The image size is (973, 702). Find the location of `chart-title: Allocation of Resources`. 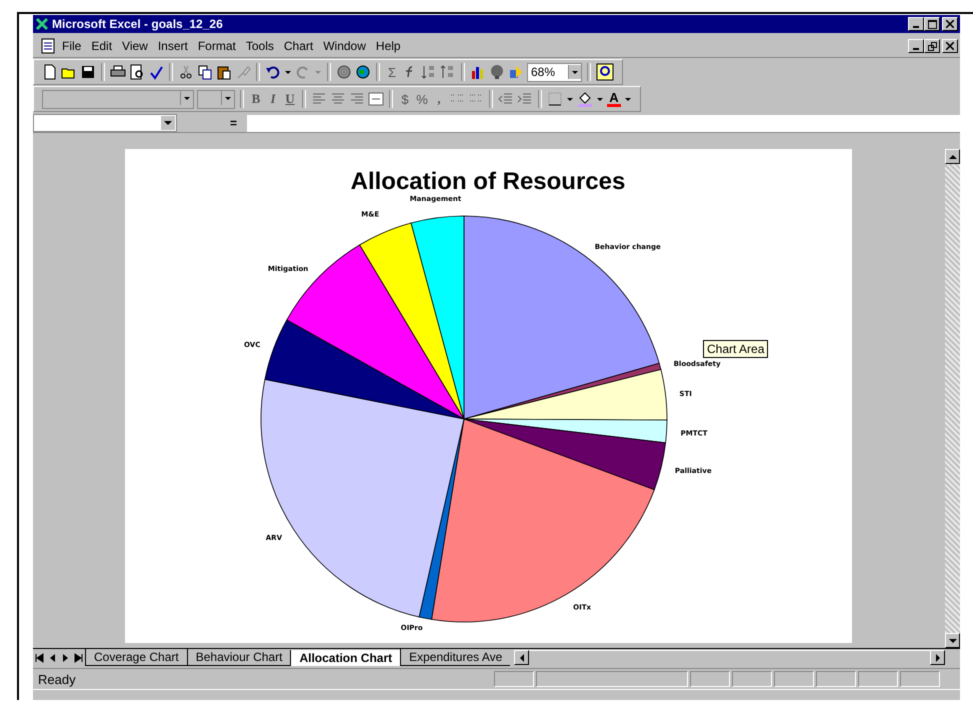

chart-title: Allocation of Resources is located at coordinates (488, 181).